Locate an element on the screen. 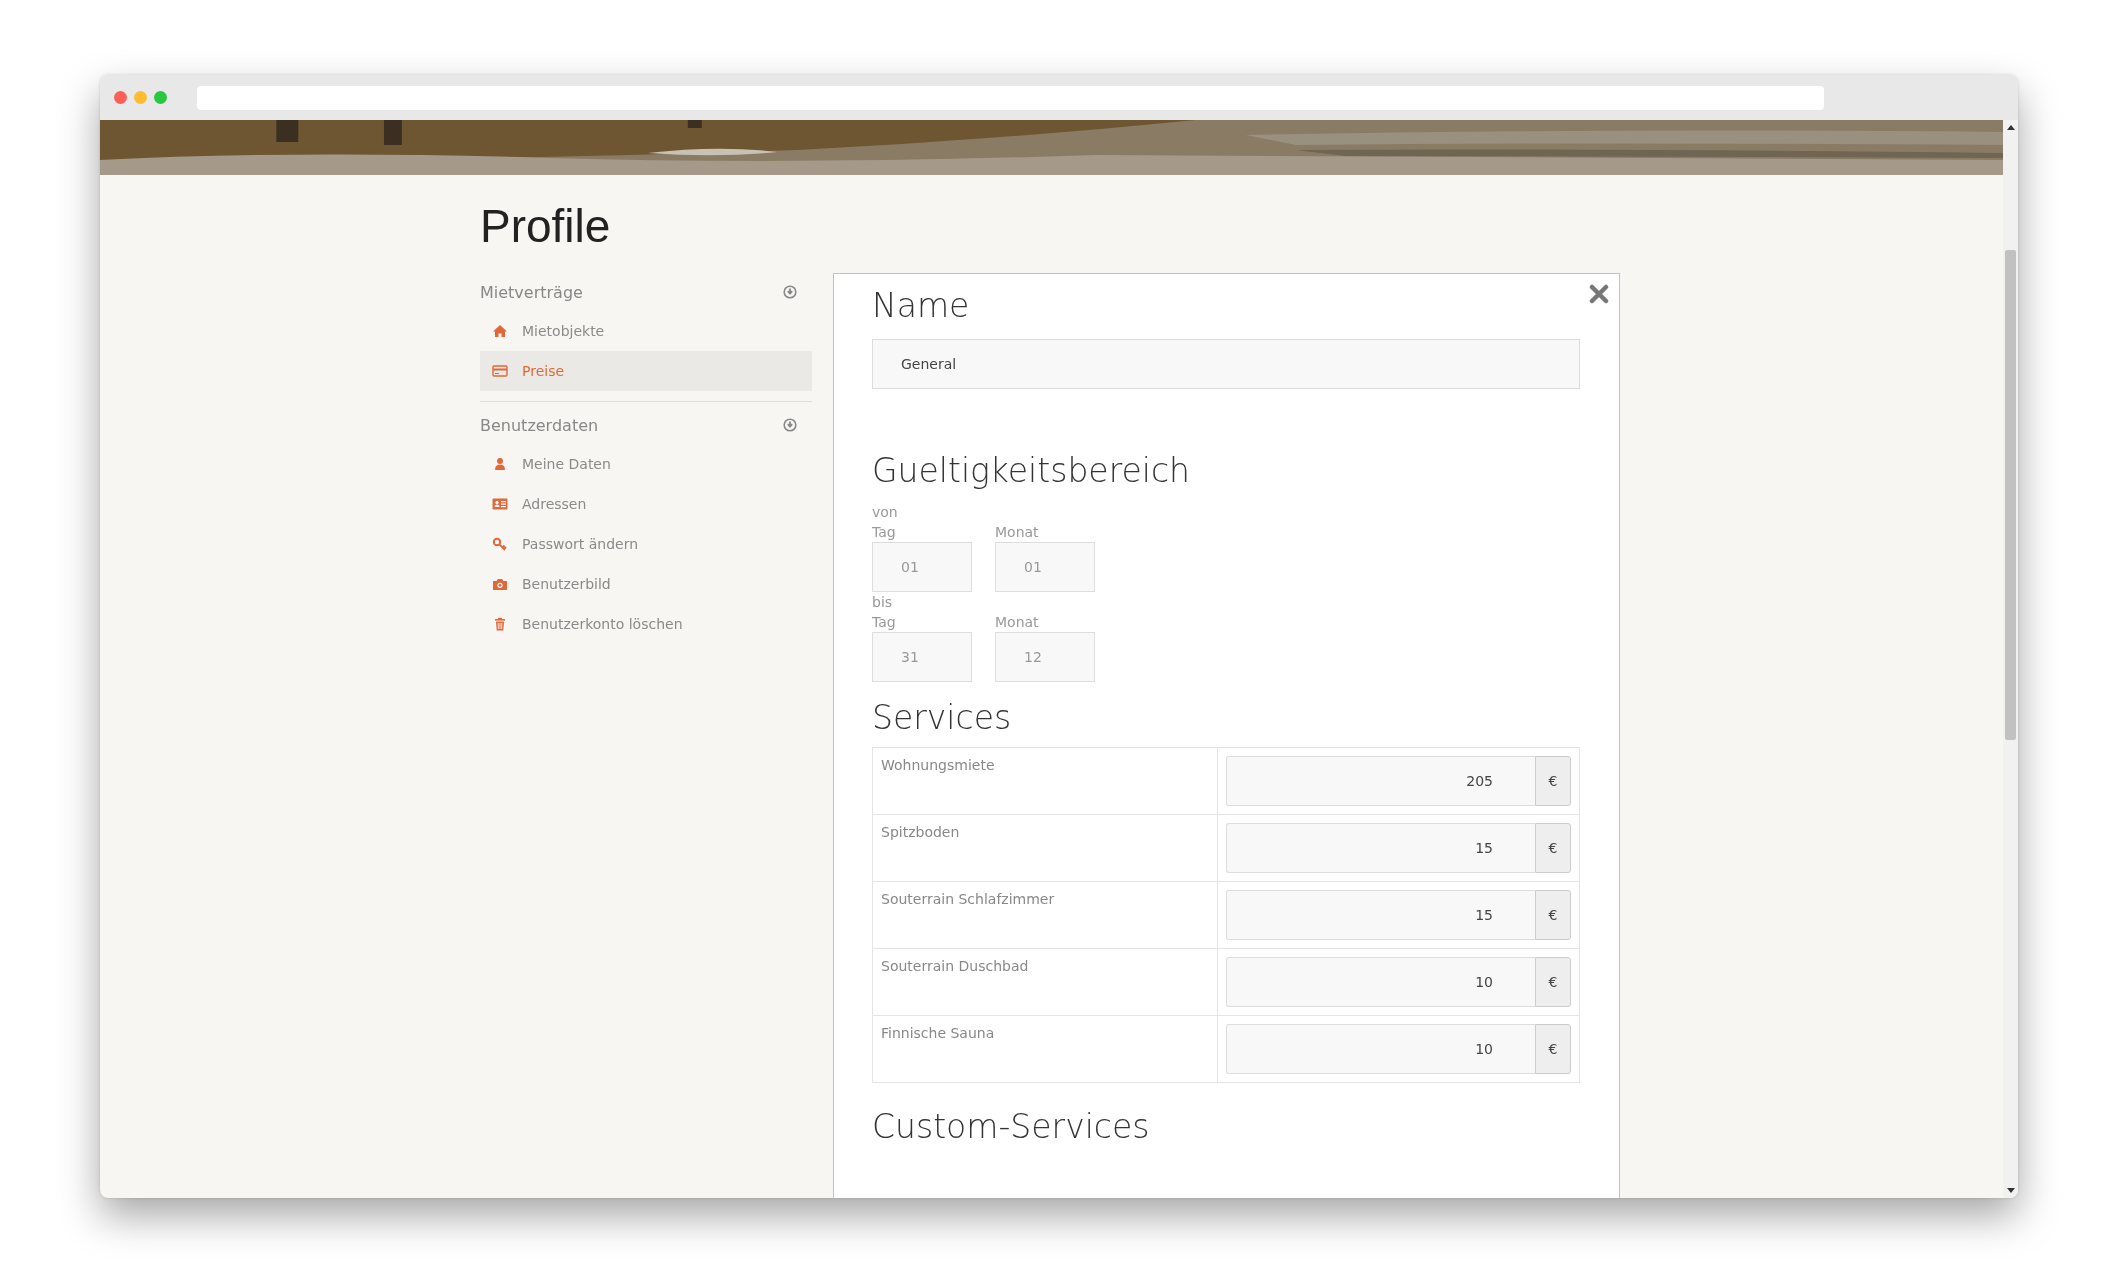 The height and width of the screenshot is (1275, 2118). section-title: Benutzerdaten is located at coordinates (539, 425).